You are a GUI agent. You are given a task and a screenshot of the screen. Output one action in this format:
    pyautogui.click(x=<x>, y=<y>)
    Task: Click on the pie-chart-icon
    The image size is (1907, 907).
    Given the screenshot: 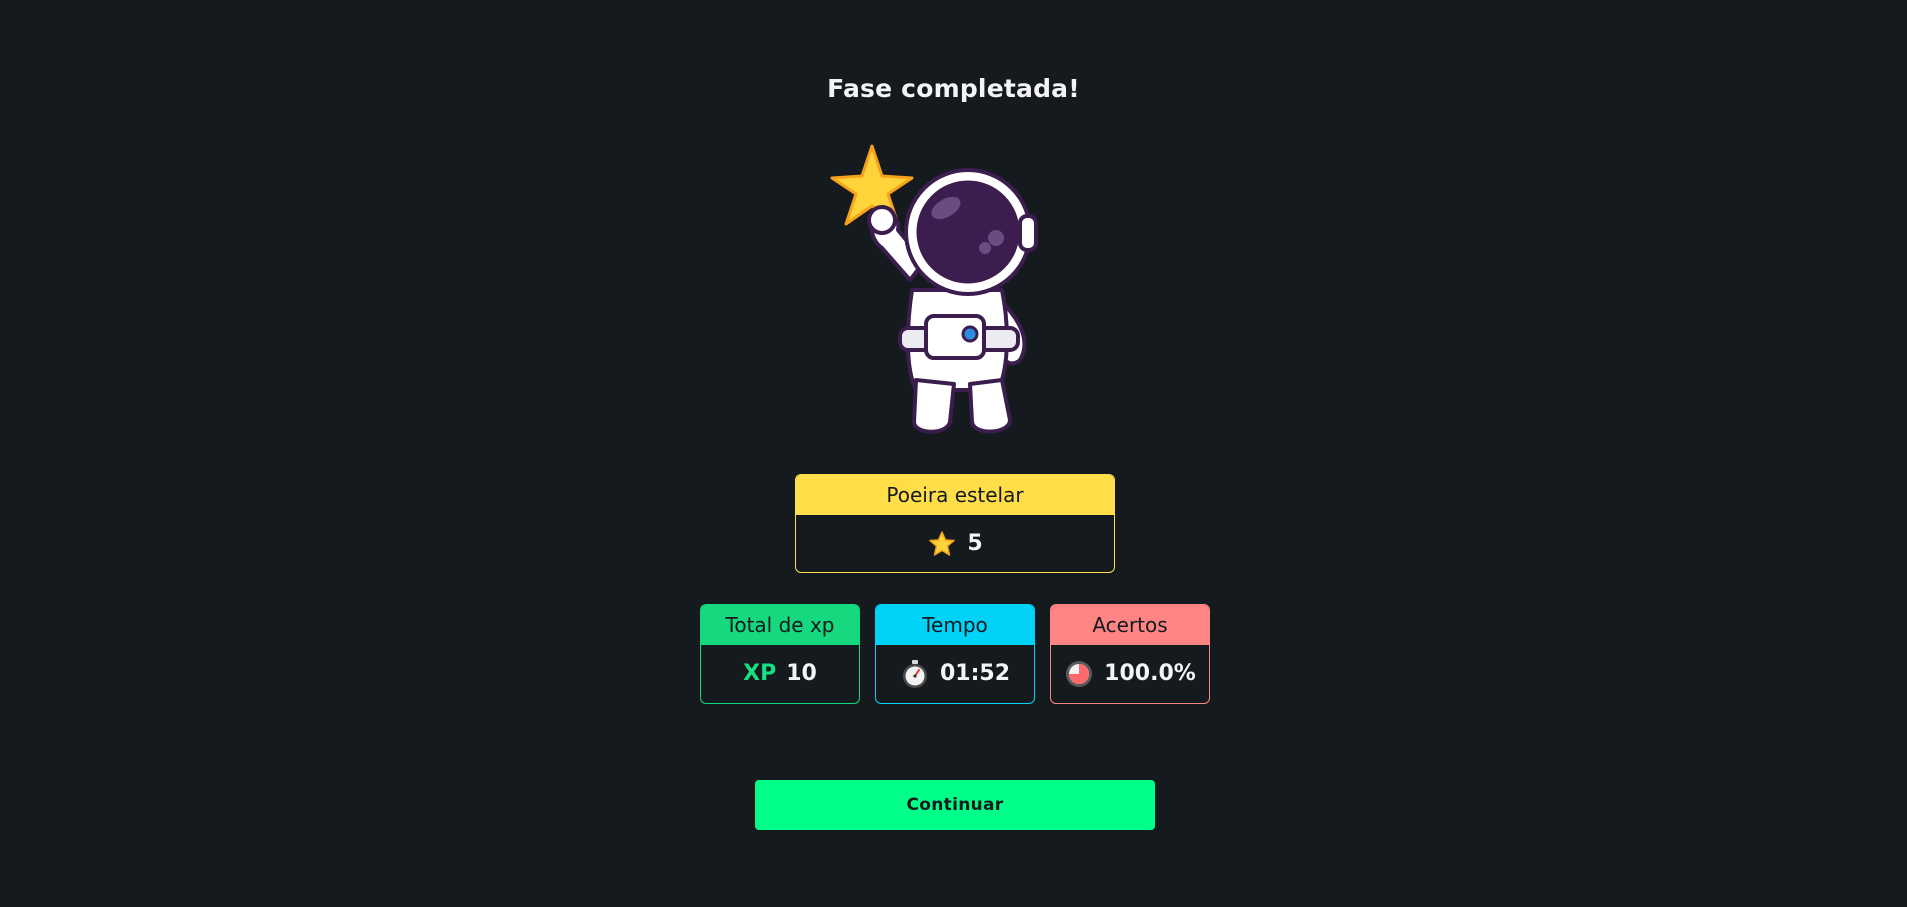 What is the action you would take?
    pyautogui.click(x=1079, y=674)
    